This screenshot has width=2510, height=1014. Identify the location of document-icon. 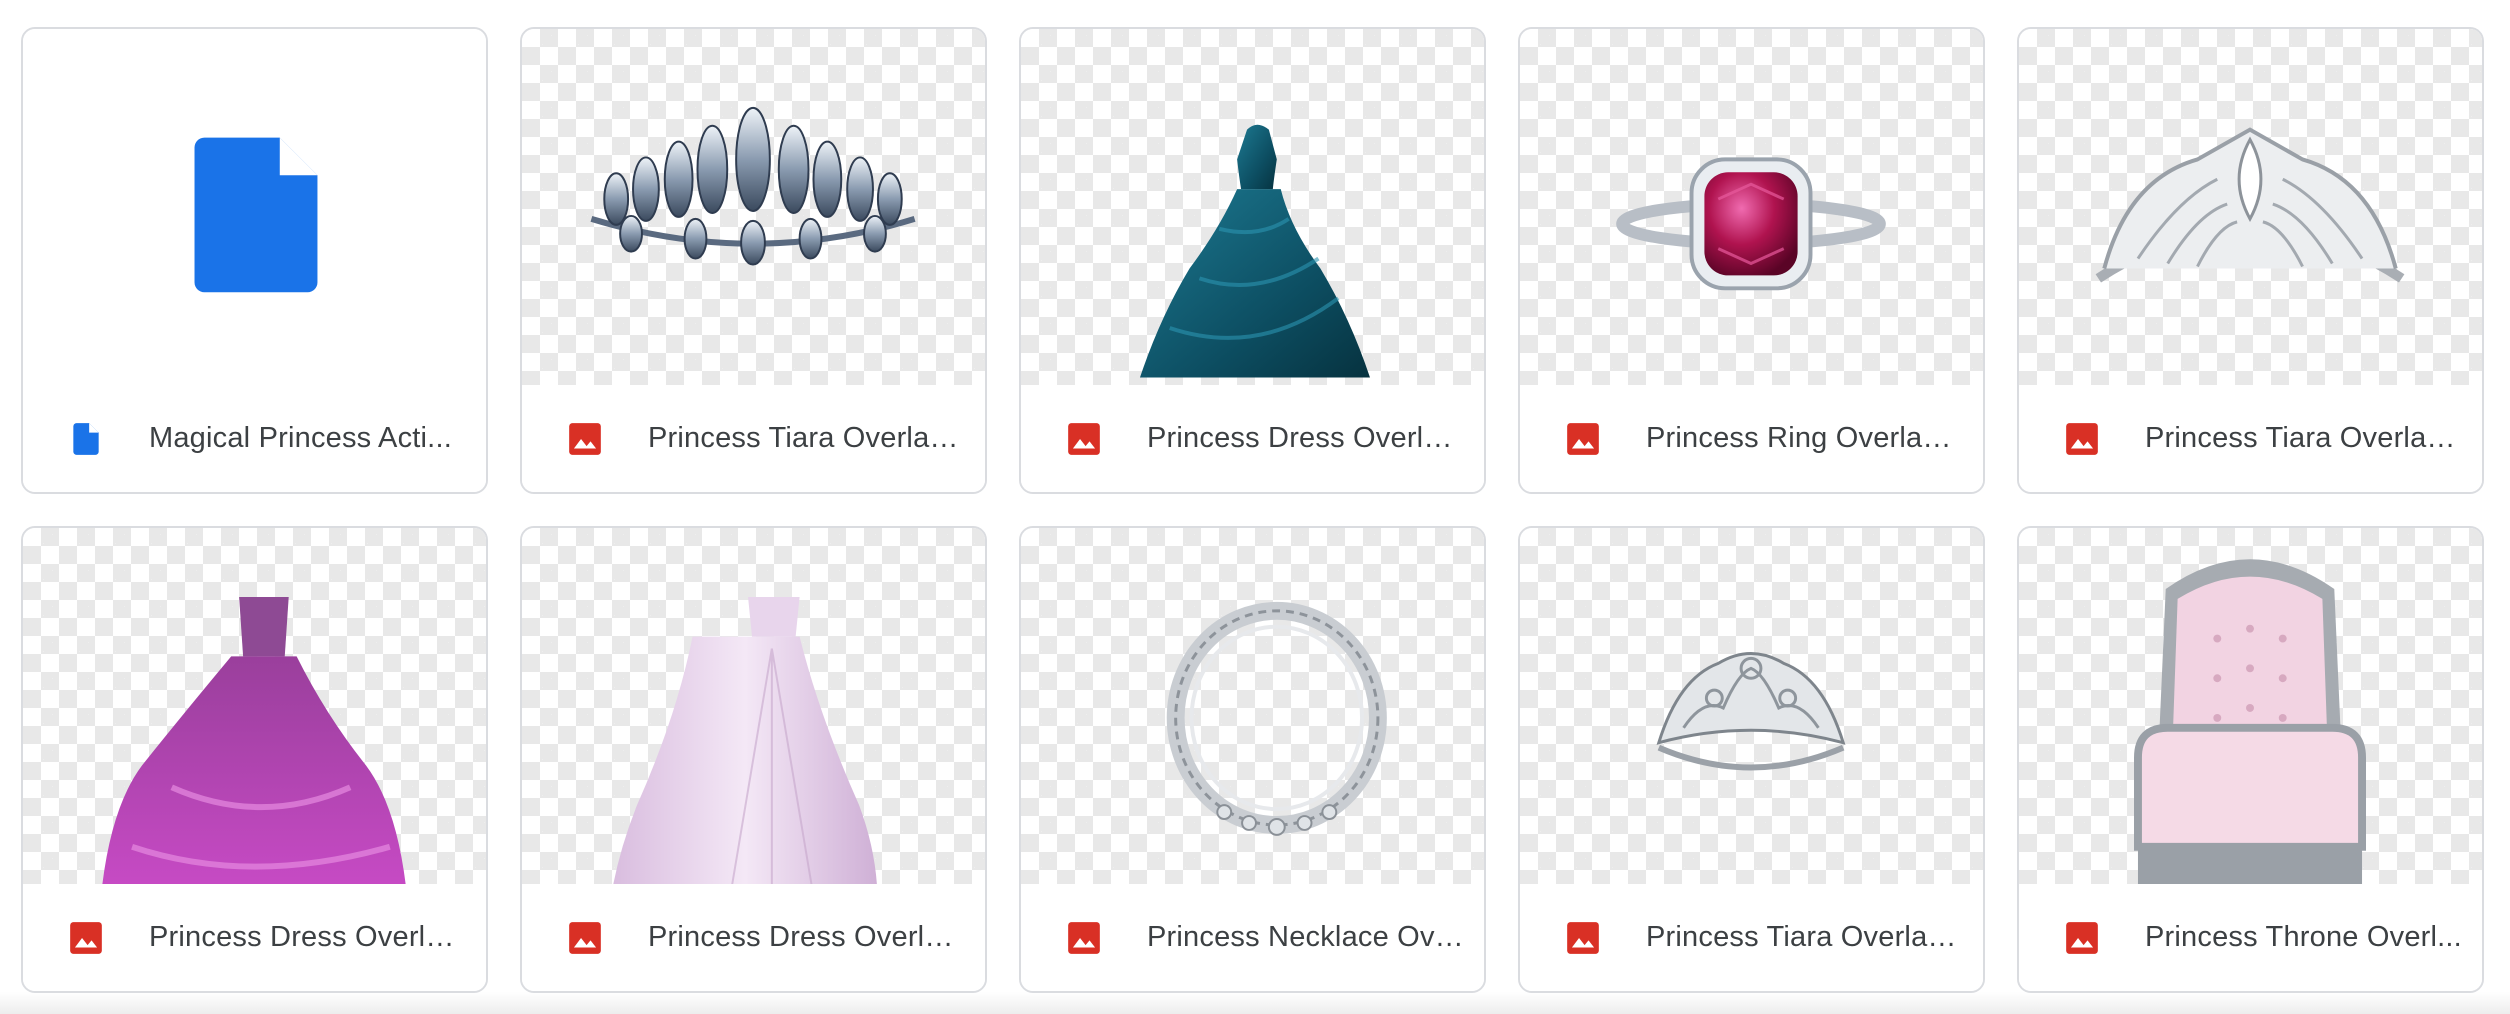
(86, 438).